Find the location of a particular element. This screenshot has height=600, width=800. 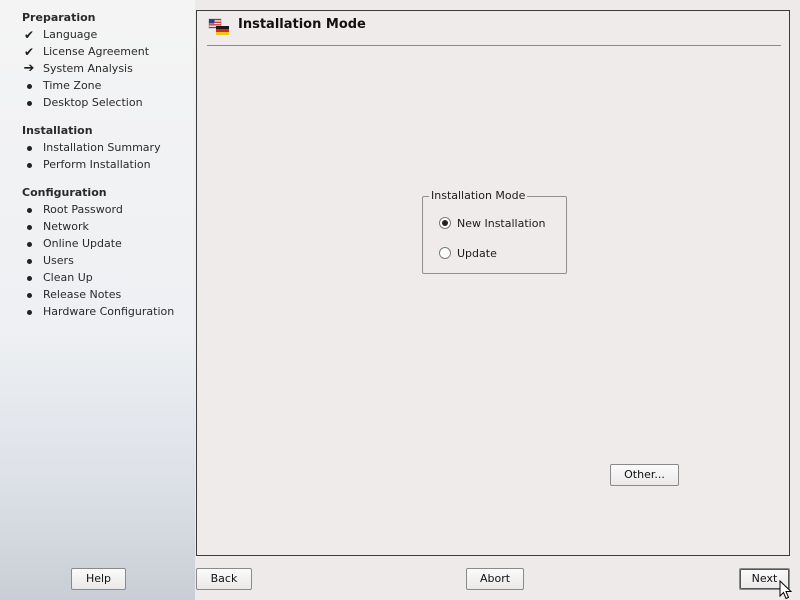

step-label: License Agreement is located at coordinates (96, 51).